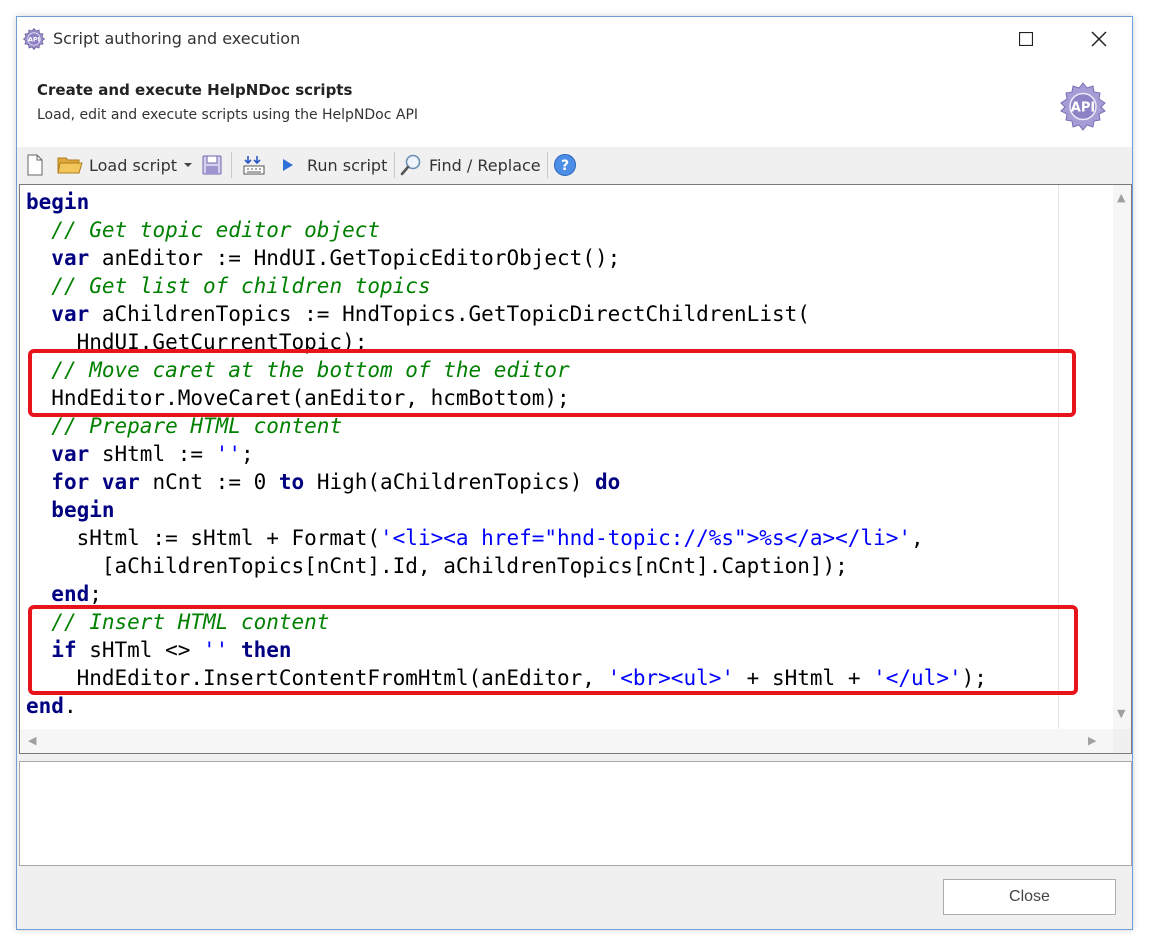 The height and width of the screenshot is (948, 1151). Describe the element at coordinates (197, 426) in the screenshot. I see `code-token: // Prepare HTML content` at that location.